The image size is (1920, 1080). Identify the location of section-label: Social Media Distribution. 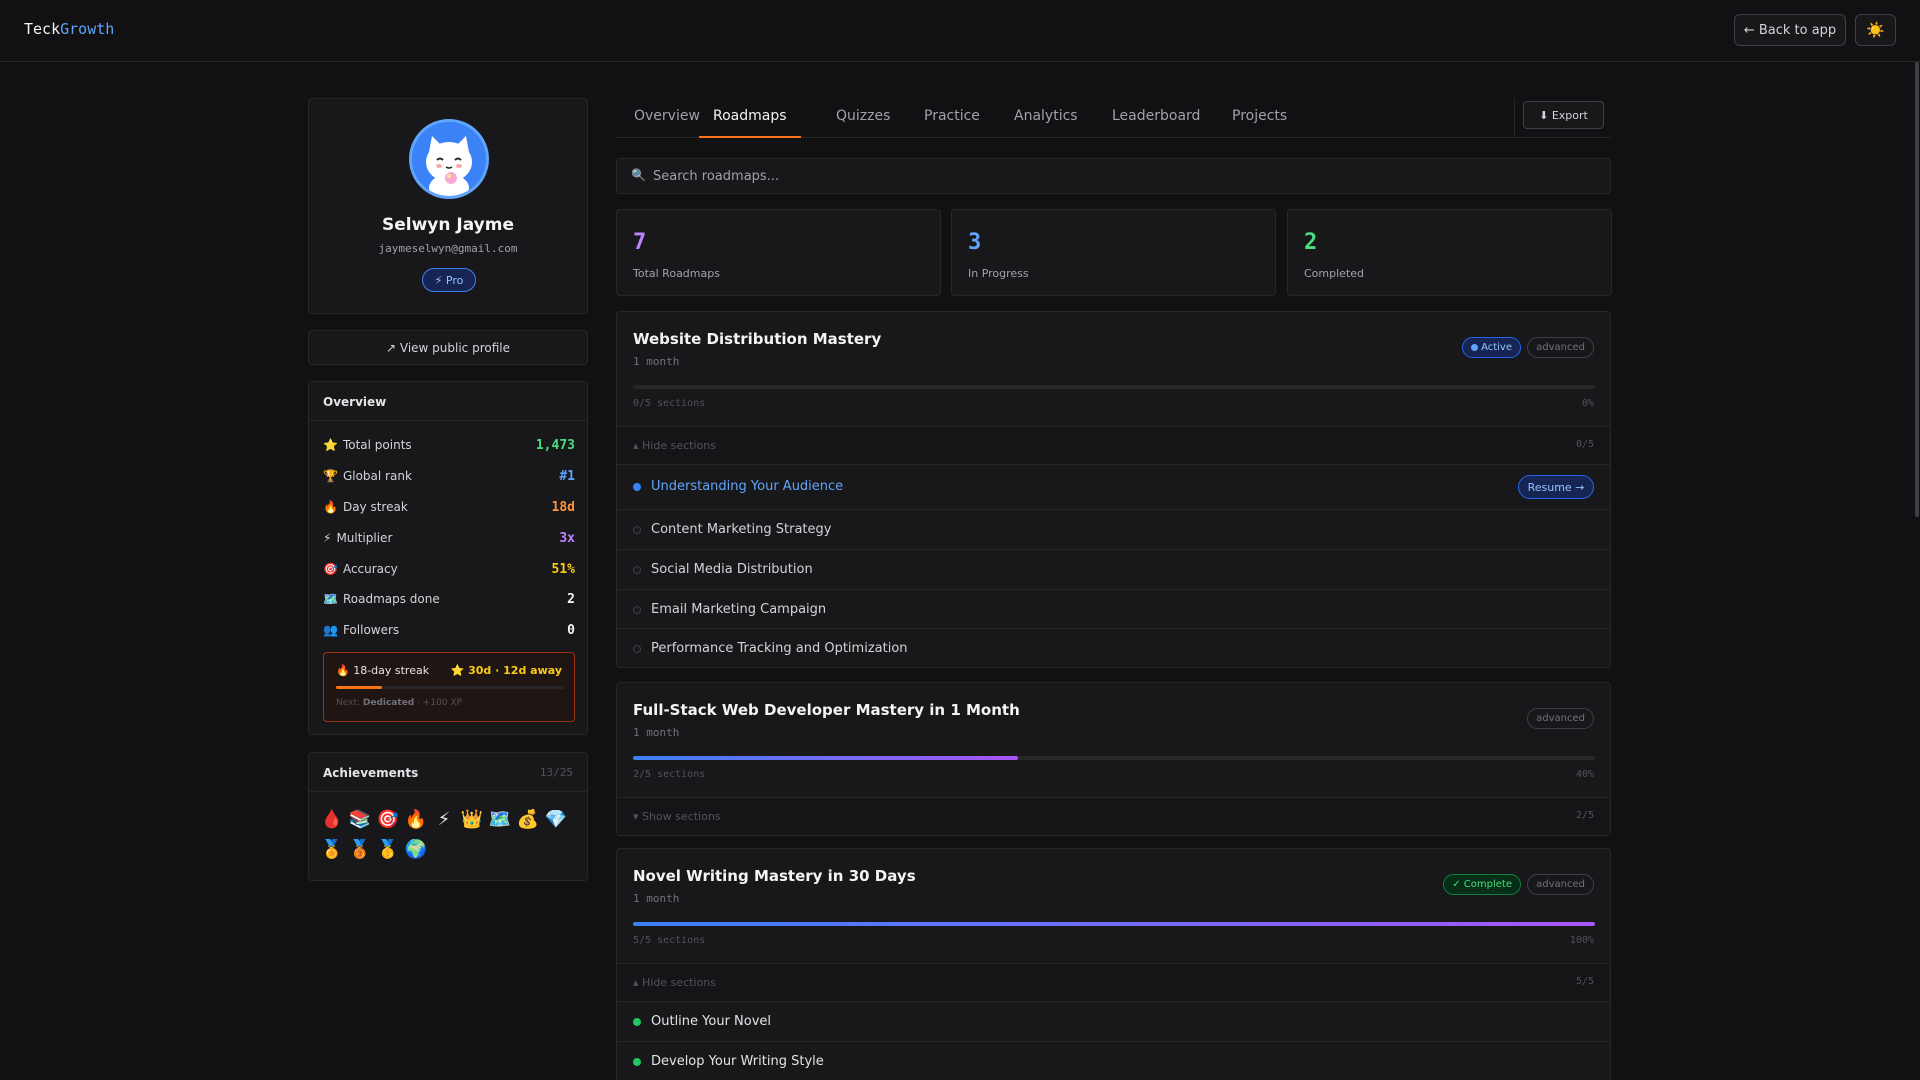
(732, 569).